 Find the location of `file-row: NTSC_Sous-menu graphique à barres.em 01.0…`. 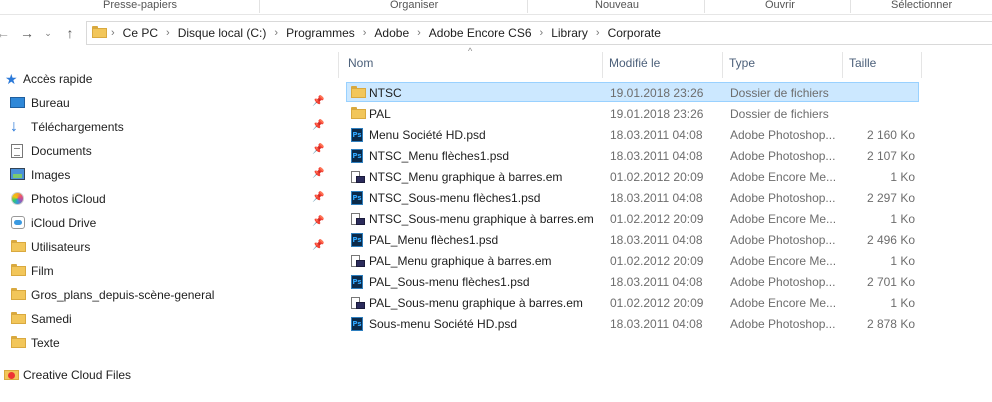

file-row: NTSC_Sous-menu graphique à barres.em 01.0… is located at coordinates (632, 218).